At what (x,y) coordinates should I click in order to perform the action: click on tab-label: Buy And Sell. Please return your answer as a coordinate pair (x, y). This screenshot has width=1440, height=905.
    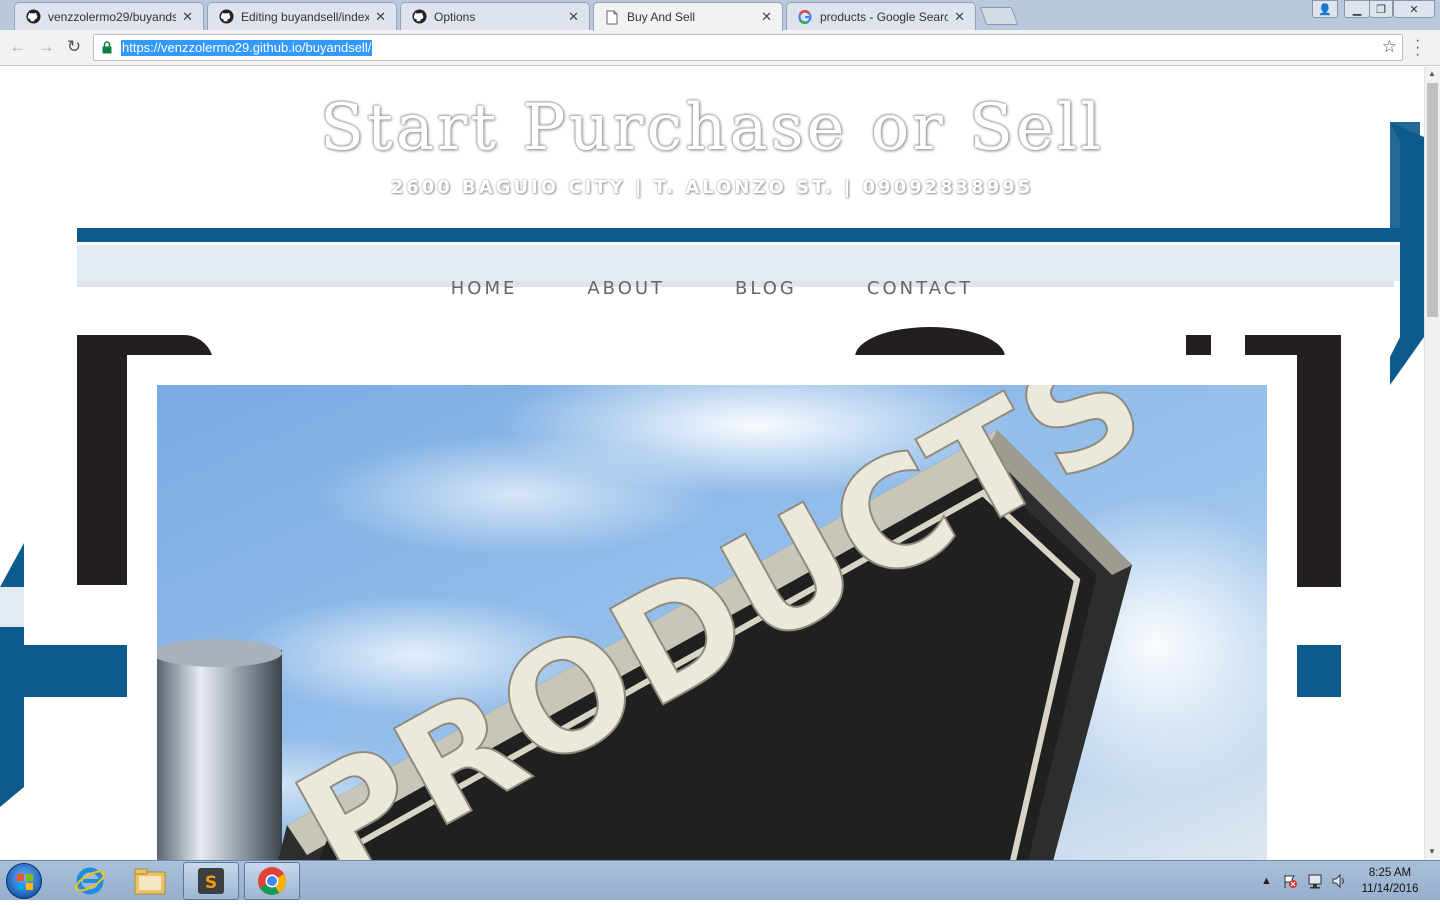
    Looking at the image, I should click on (661, 17).